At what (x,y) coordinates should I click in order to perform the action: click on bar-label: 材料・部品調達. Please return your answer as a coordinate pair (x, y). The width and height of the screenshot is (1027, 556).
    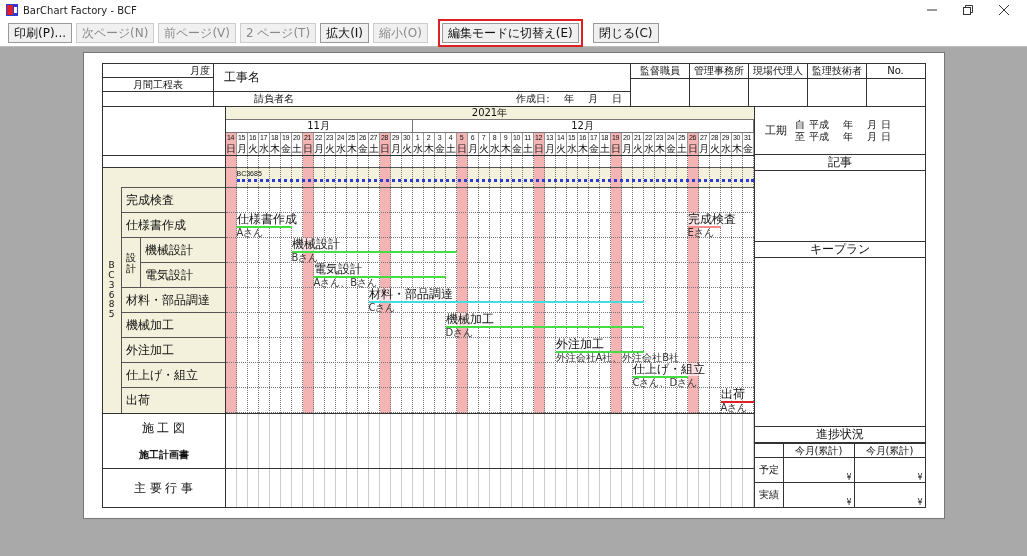
    Looking at the image, I should click on (410, 294).